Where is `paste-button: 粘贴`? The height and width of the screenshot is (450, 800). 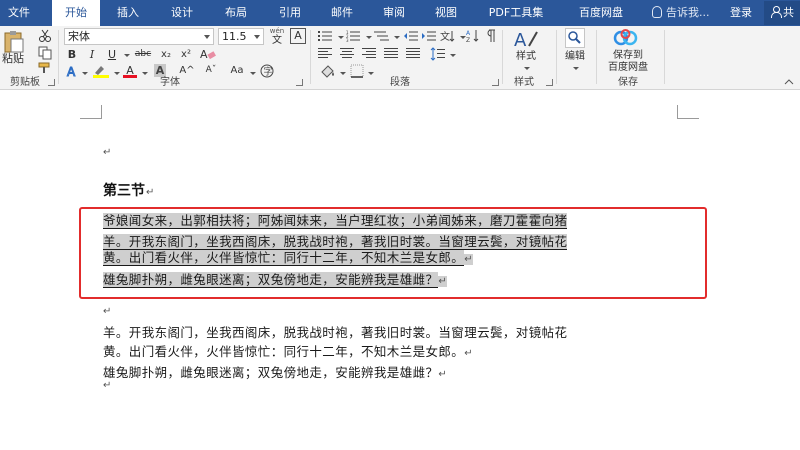
paste-button: 粘贴 is located at coordinates (13, 58).